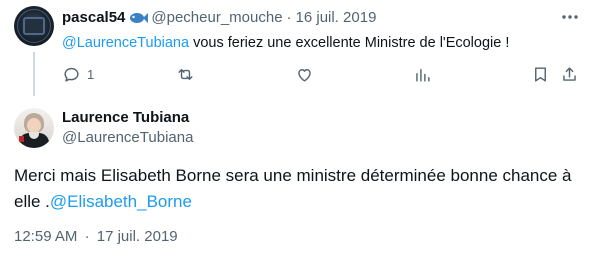 The width and height of the screenshot is (602, 261). I want to click on avatar-emblem, so click(34, 26).